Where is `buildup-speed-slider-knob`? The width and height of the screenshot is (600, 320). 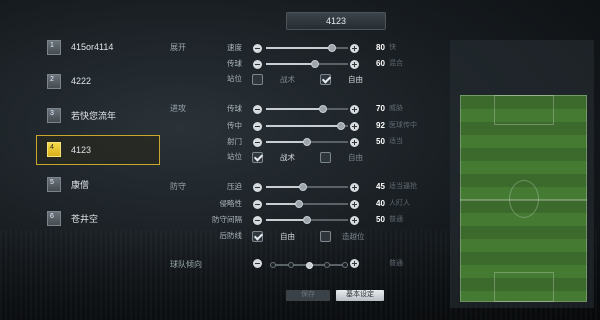 buildup-speed-slider-knob is located at coordinates (331, 48).